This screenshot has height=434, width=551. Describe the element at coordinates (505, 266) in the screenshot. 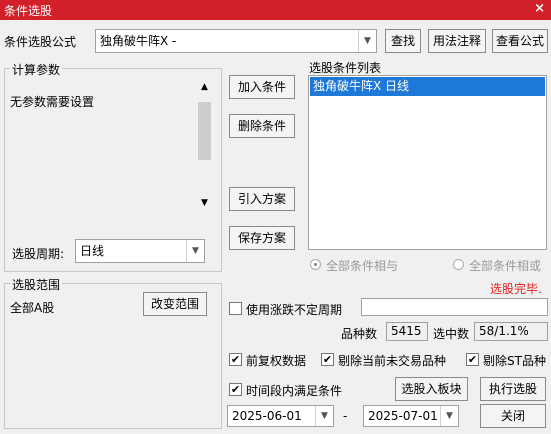

I see `radio-or-label: 全部条件相或` at that location.